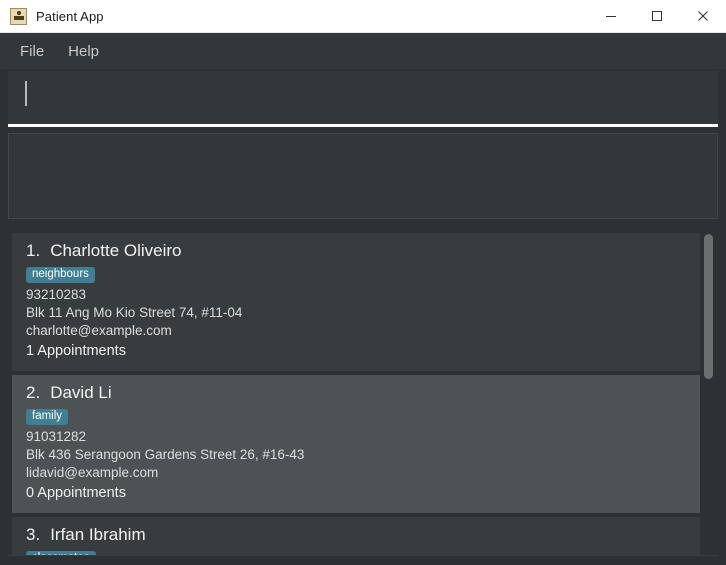  Describe the element at coordinates (18, 16) in the screenshot. I see `patient-app-icon` at that location.